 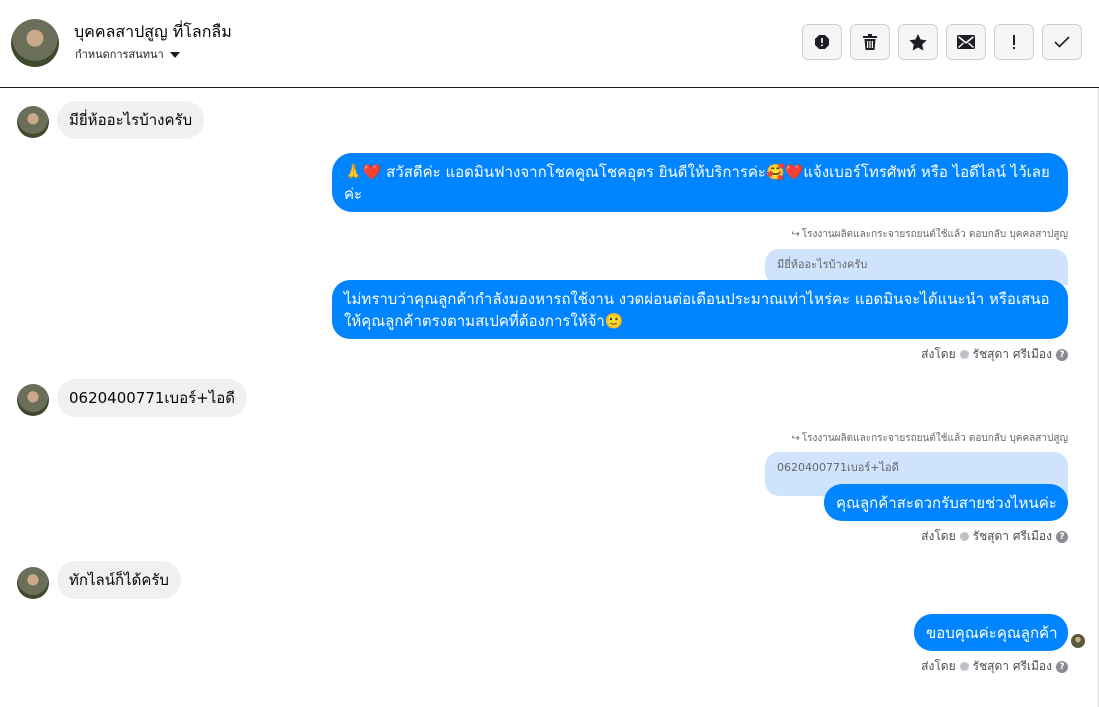 I want to click on assign-conversation-dropdown: กำหนดการสนทนา, so click(x=127, y=54).